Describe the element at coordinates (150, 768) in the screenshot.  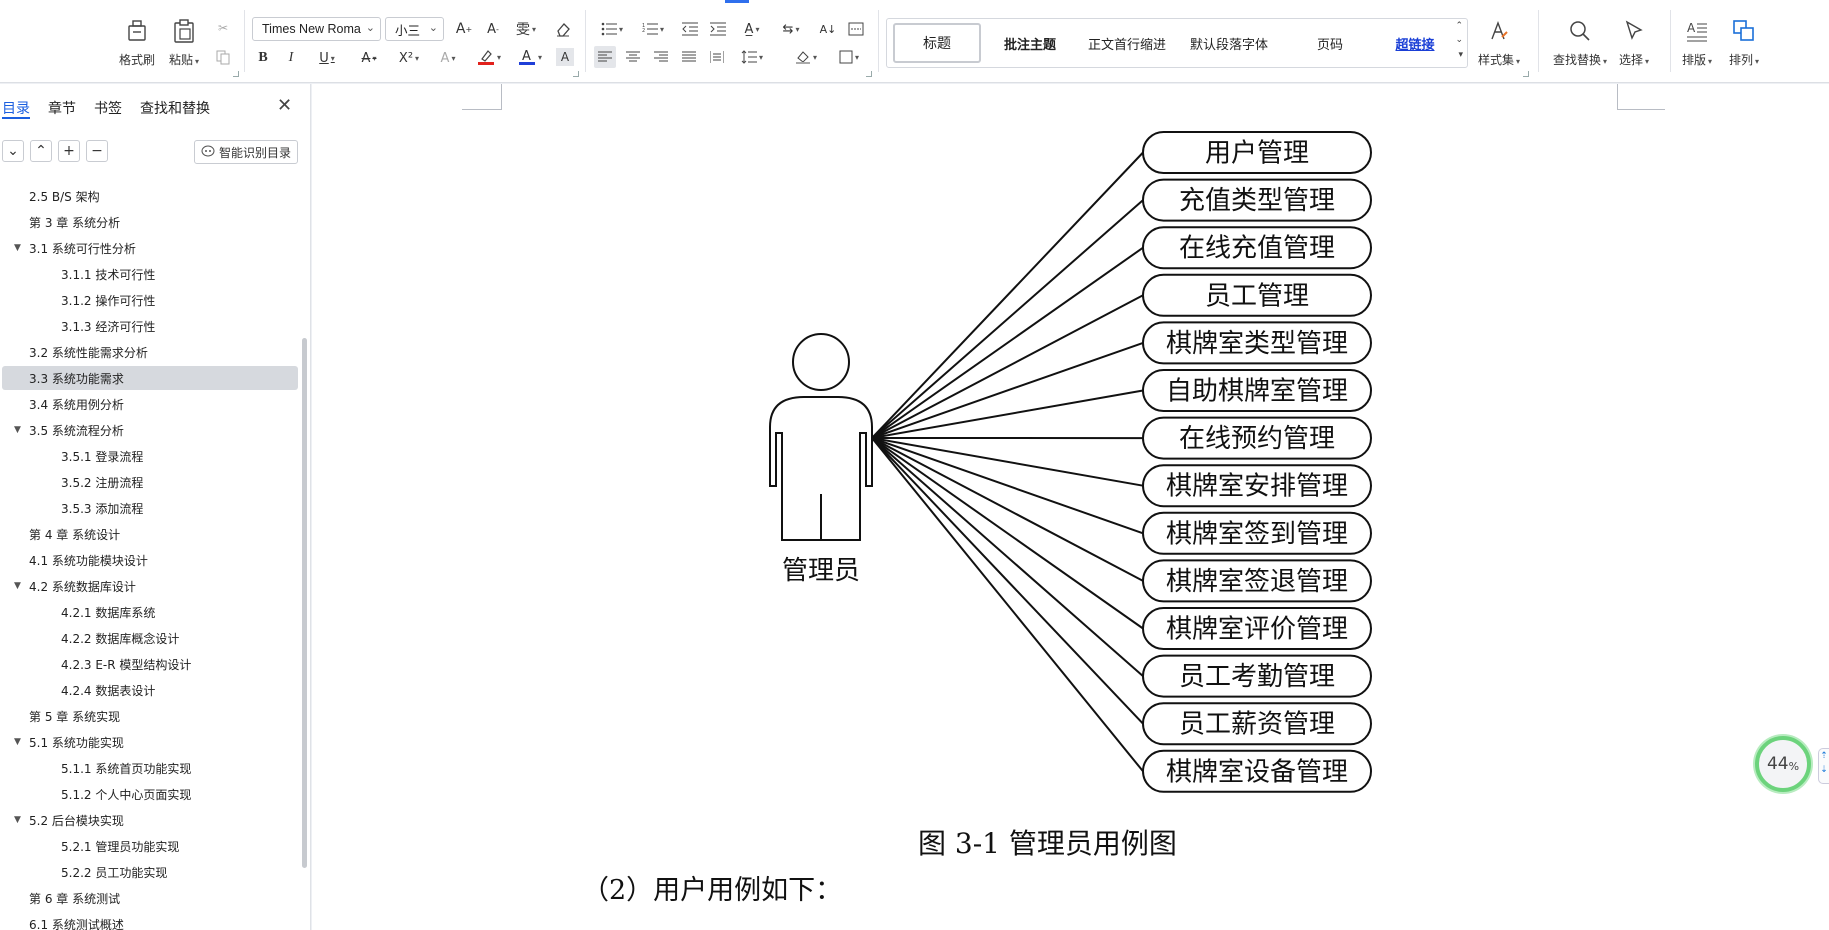
I see `toc-item: 5.1.1 系统首页功能实现` at that location.